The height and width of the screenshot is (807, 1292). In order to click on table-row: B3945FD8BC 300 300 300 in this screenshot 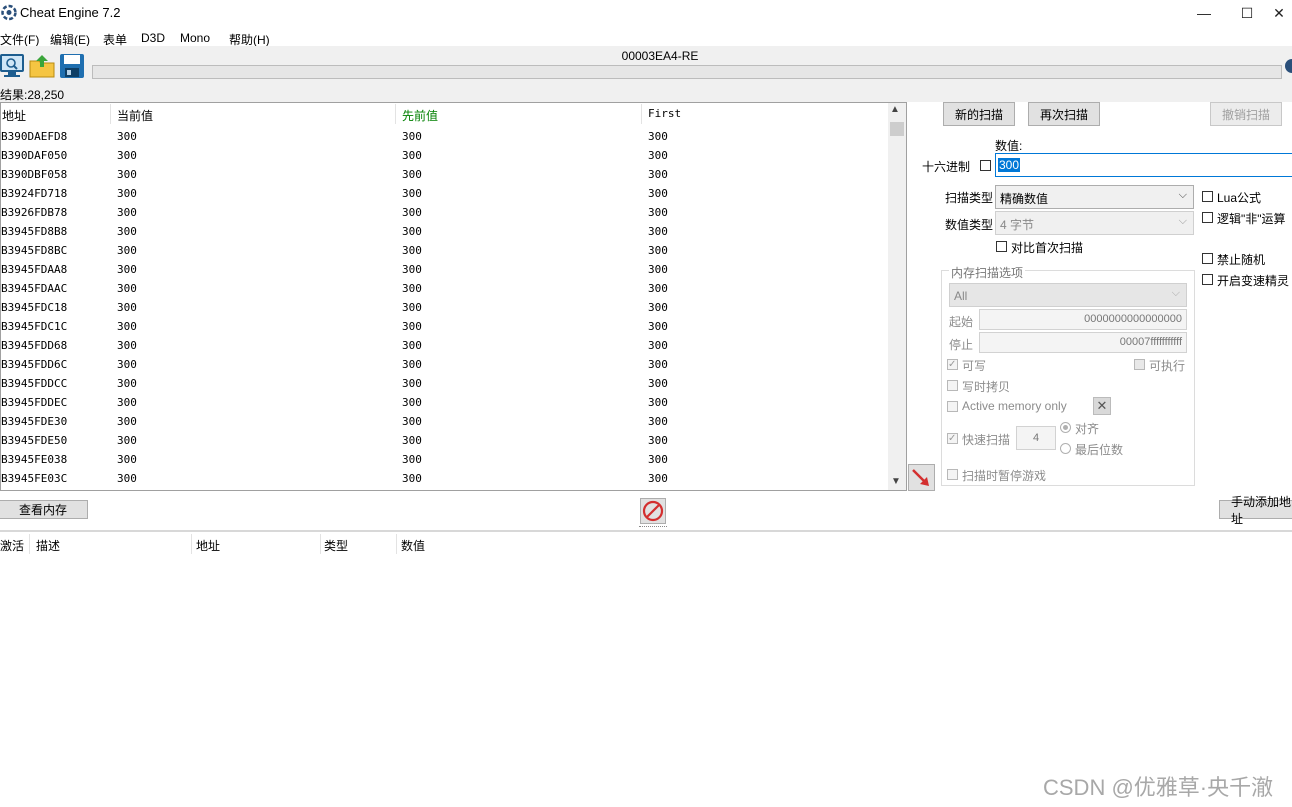, I will do `click(444, 251)`.